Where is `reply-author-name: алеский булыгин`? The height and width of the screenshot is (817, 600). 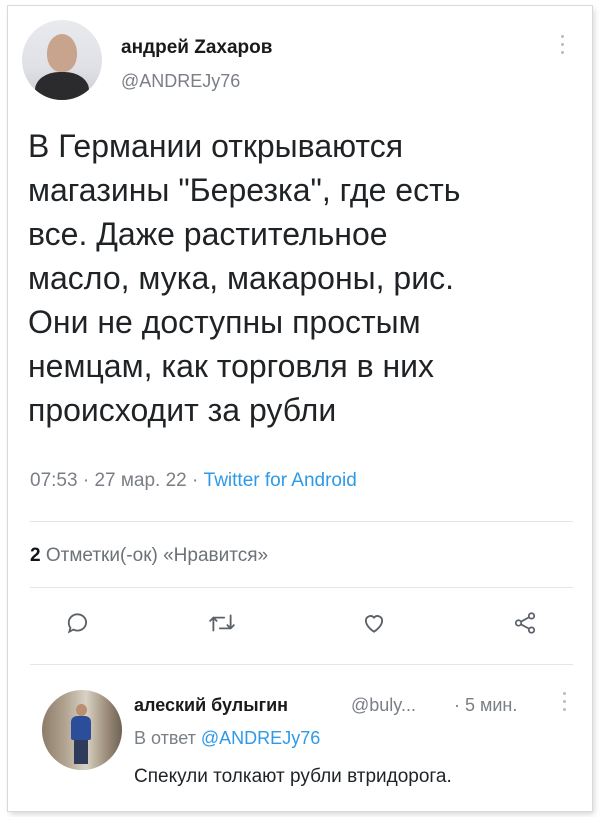
reply-author-name: алеский булыгин is located at coordinates (211, 705).